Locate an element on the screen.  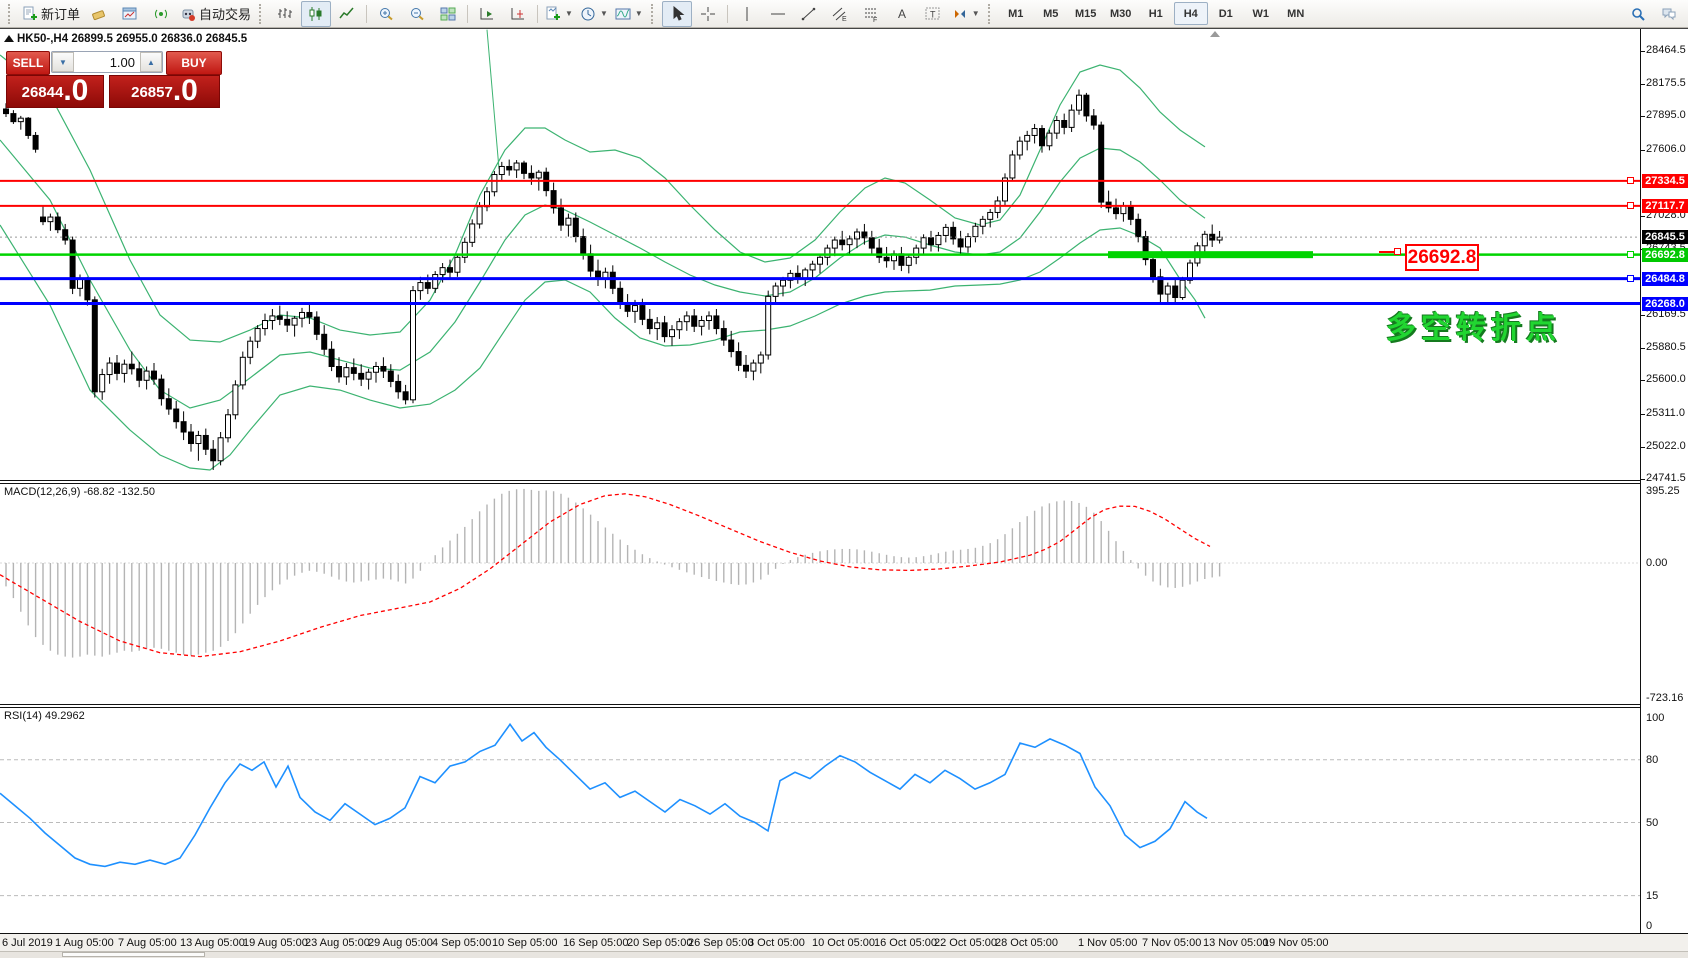
rsi-axis-label: 15 is located at coordinates (1652, 896).